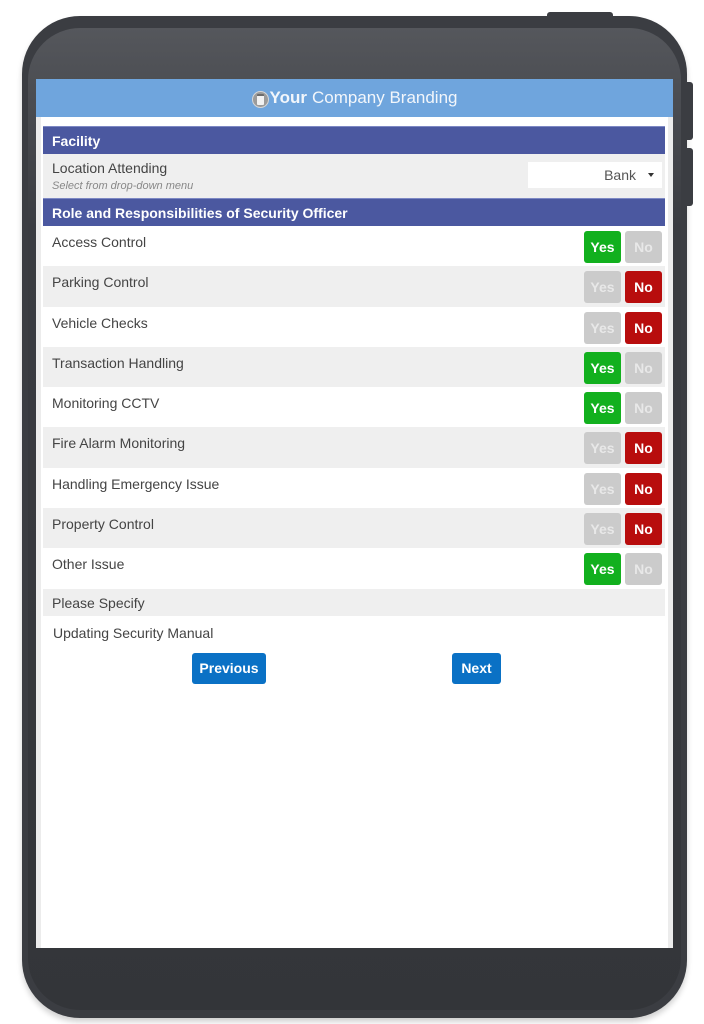 Image resolution: width=704 pixels, height=1024 pixels. I want to click on role-row: Other Issue Yes No, so click(354, 568).